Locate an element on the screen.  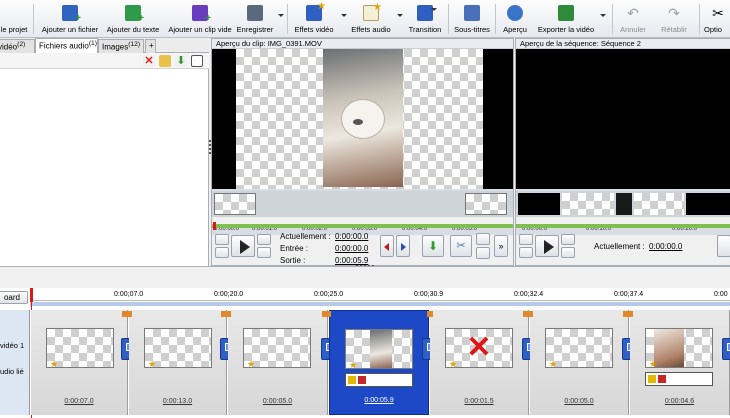
clip-duration: 0:00:01.5 is located at coordinates (479, 401).